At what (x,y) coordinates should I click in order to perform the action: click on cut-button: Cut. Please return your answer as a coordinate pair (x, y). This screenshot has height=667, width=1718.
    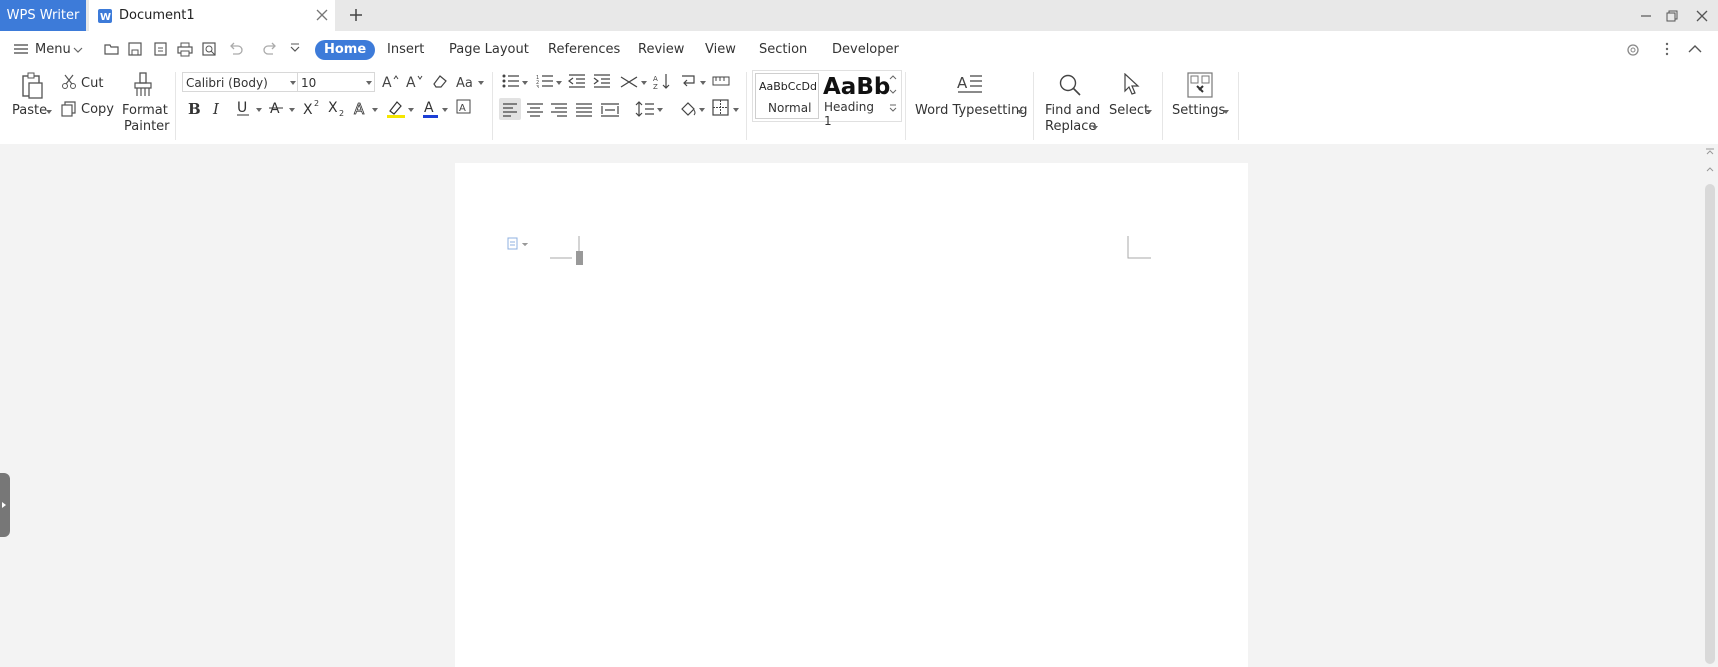
    Looking at the image, I should click on (92, 83).